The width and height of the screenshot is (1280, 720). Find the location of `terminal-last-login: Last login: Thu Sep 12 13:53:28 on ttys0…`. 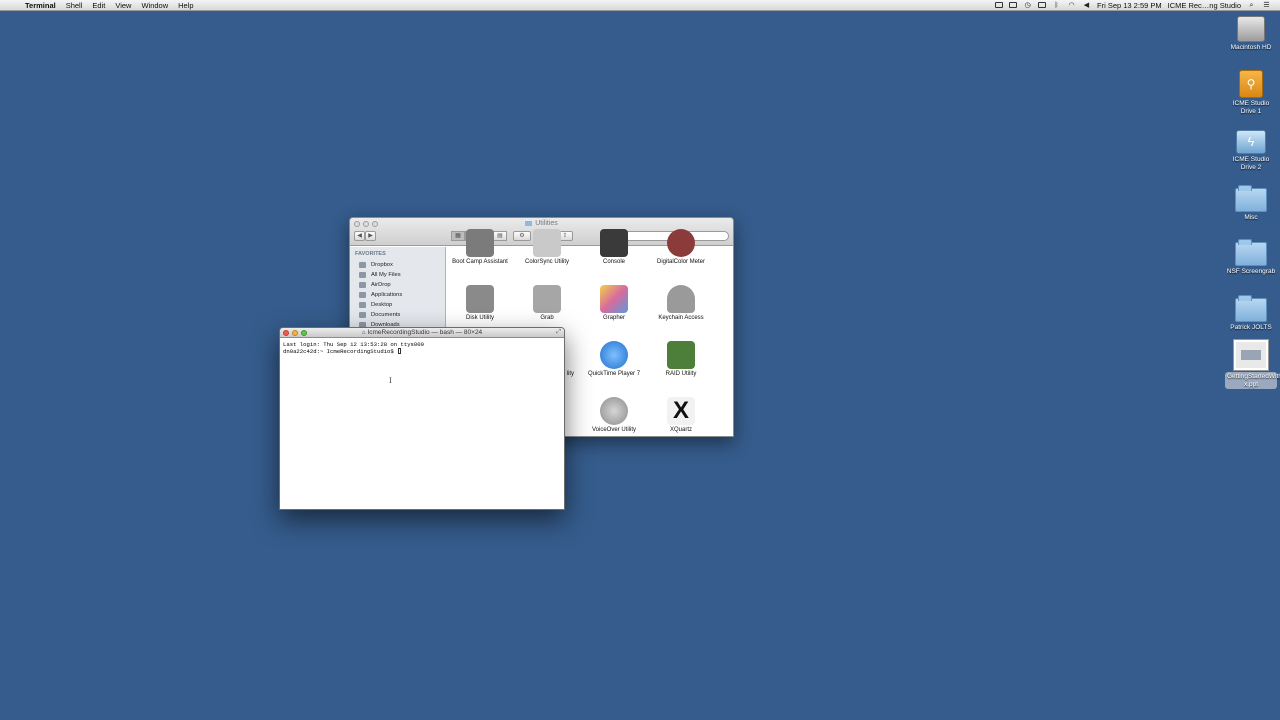

terminal-last-login: Last login: Thu Sep 12 13:53:28 on ttys0… is located at coordinates (353, 344).